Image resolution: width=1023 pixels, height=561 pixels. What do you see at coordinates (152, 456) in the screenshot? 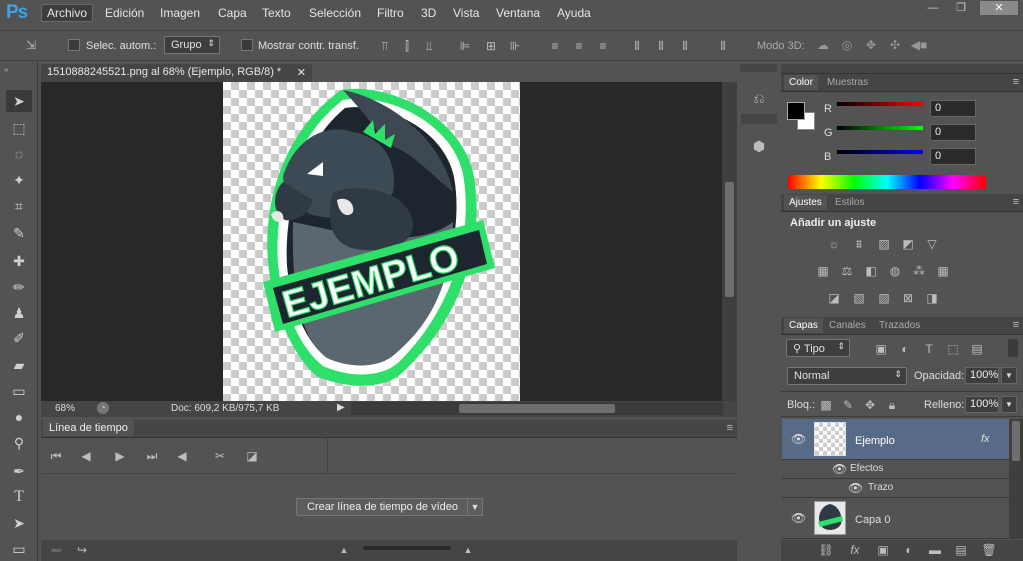
I see `next-frame-icon: ⏭` at bounding box center [152, 456].